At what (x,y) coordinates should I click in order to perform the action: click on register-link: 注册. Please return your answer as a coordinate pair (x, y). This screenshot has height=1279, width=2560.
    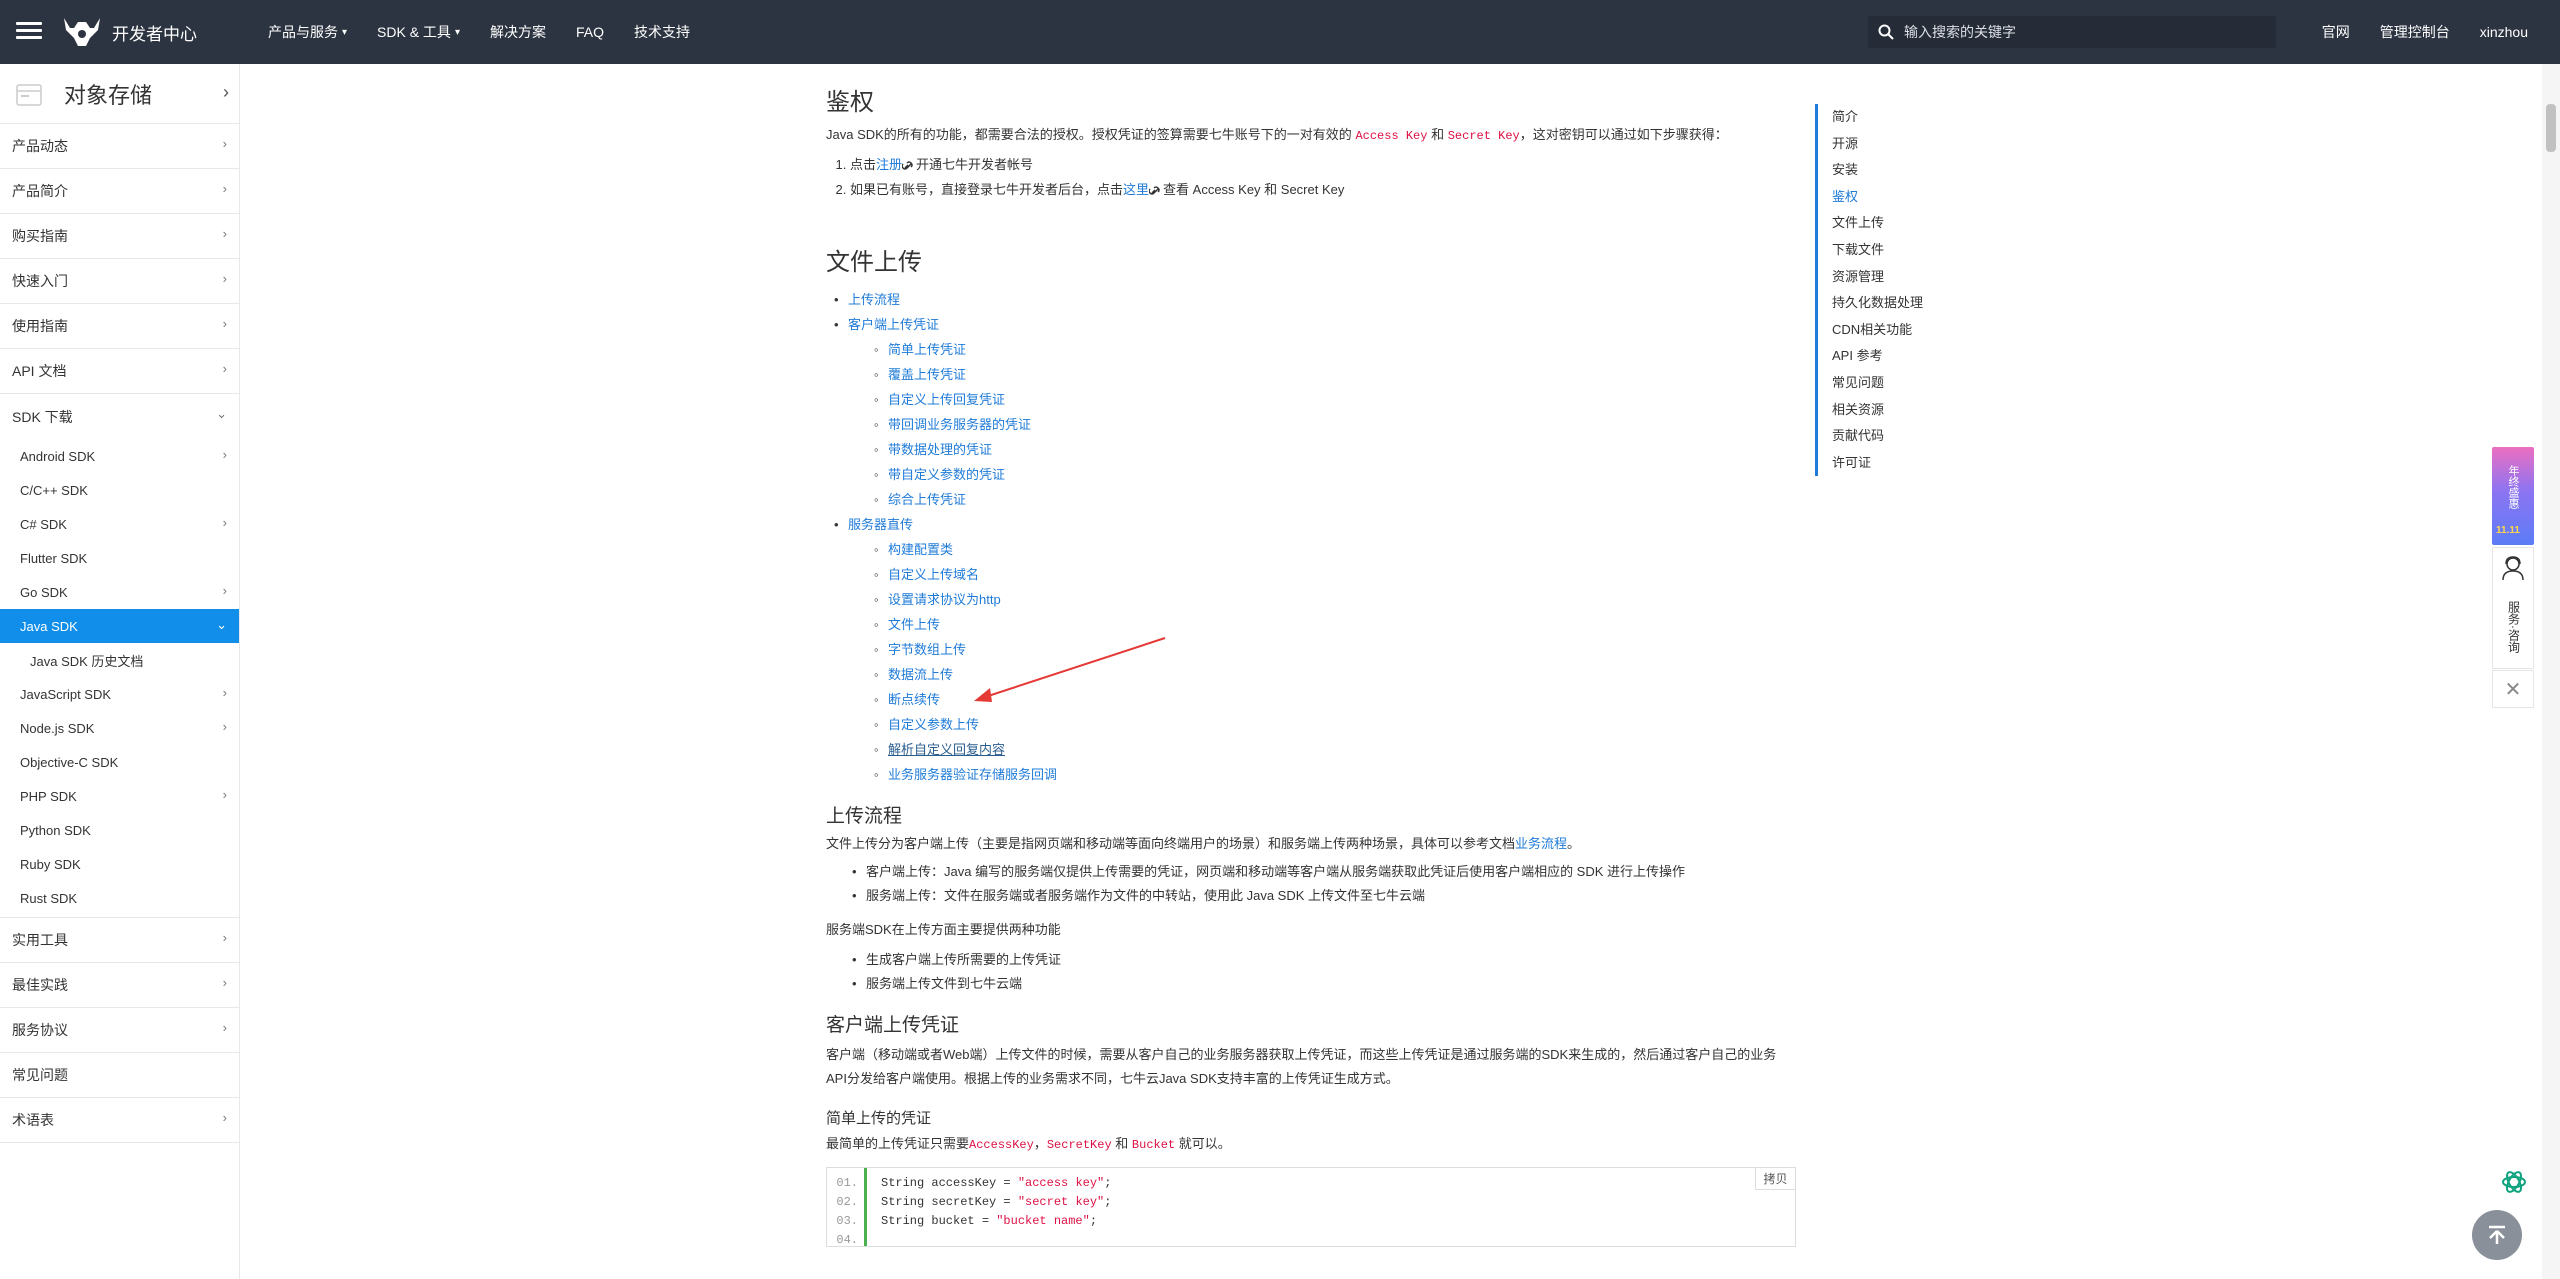
    Looking at the image, I should click on (889, 164).